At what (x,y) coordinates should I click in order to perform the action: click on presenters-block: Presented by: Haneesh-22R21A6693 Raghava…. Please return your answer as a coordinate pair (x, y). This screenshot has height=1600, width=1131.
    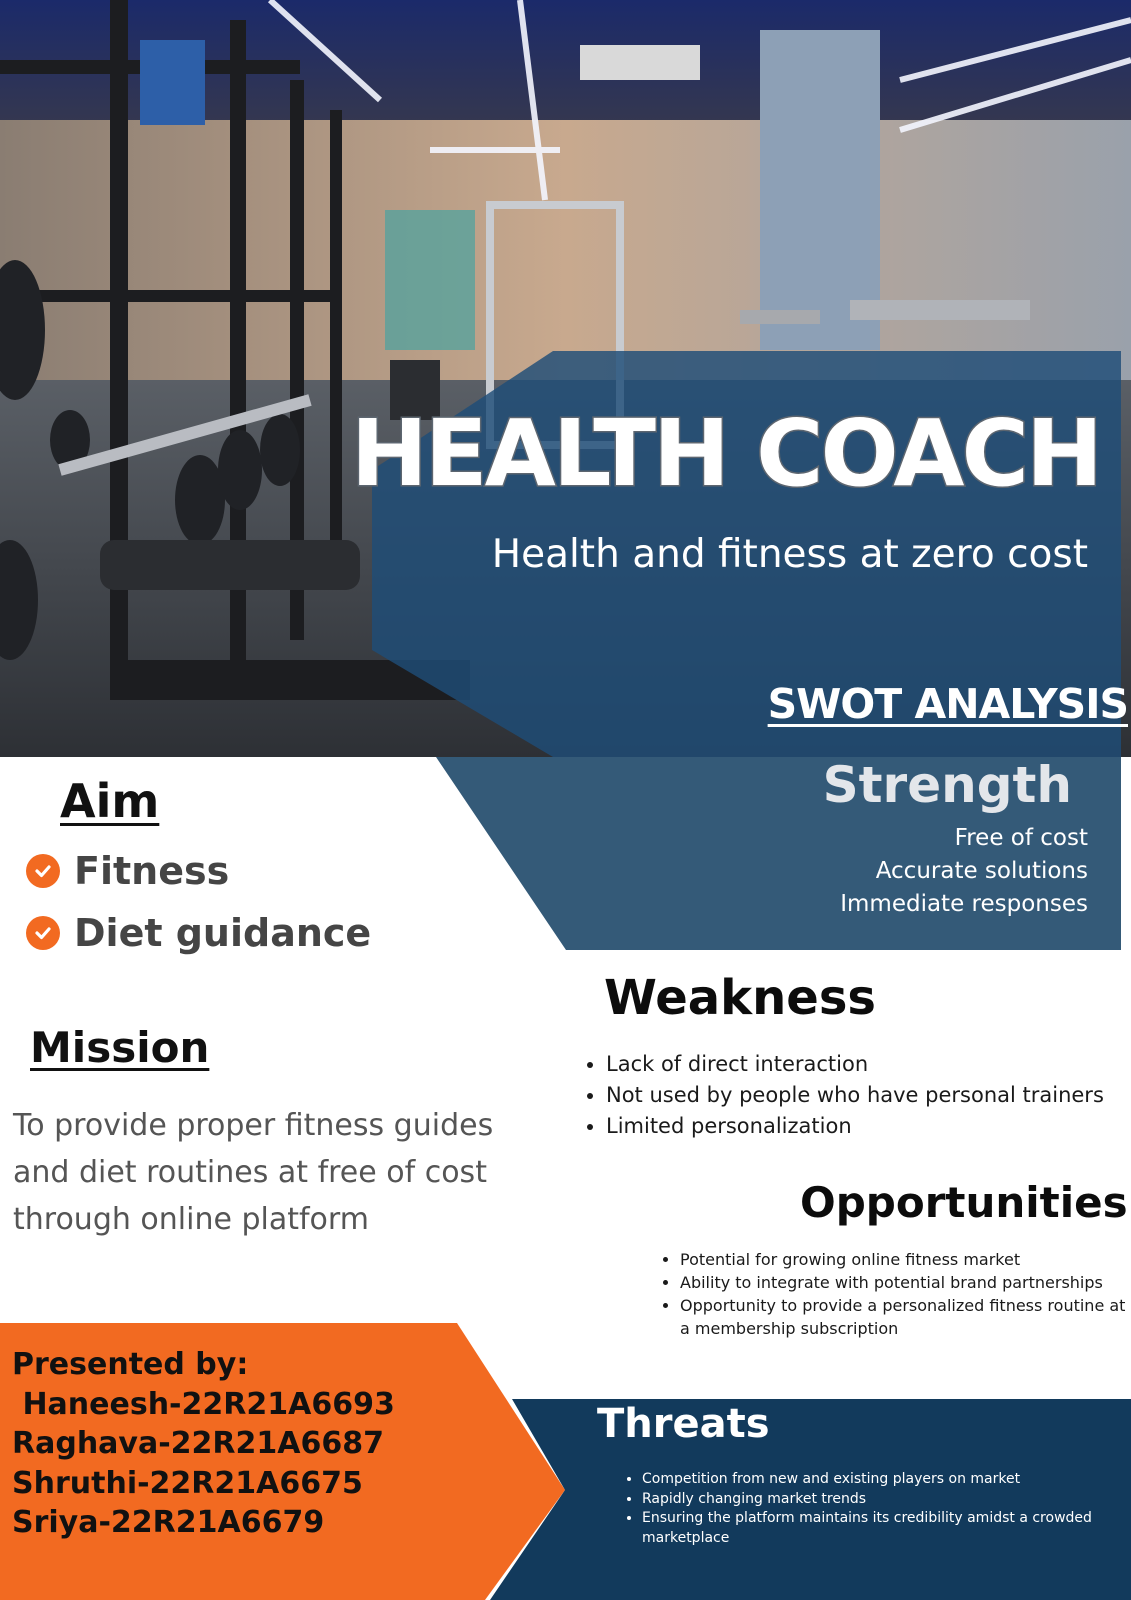
    Looking at the image, I should click on (203, 1444).